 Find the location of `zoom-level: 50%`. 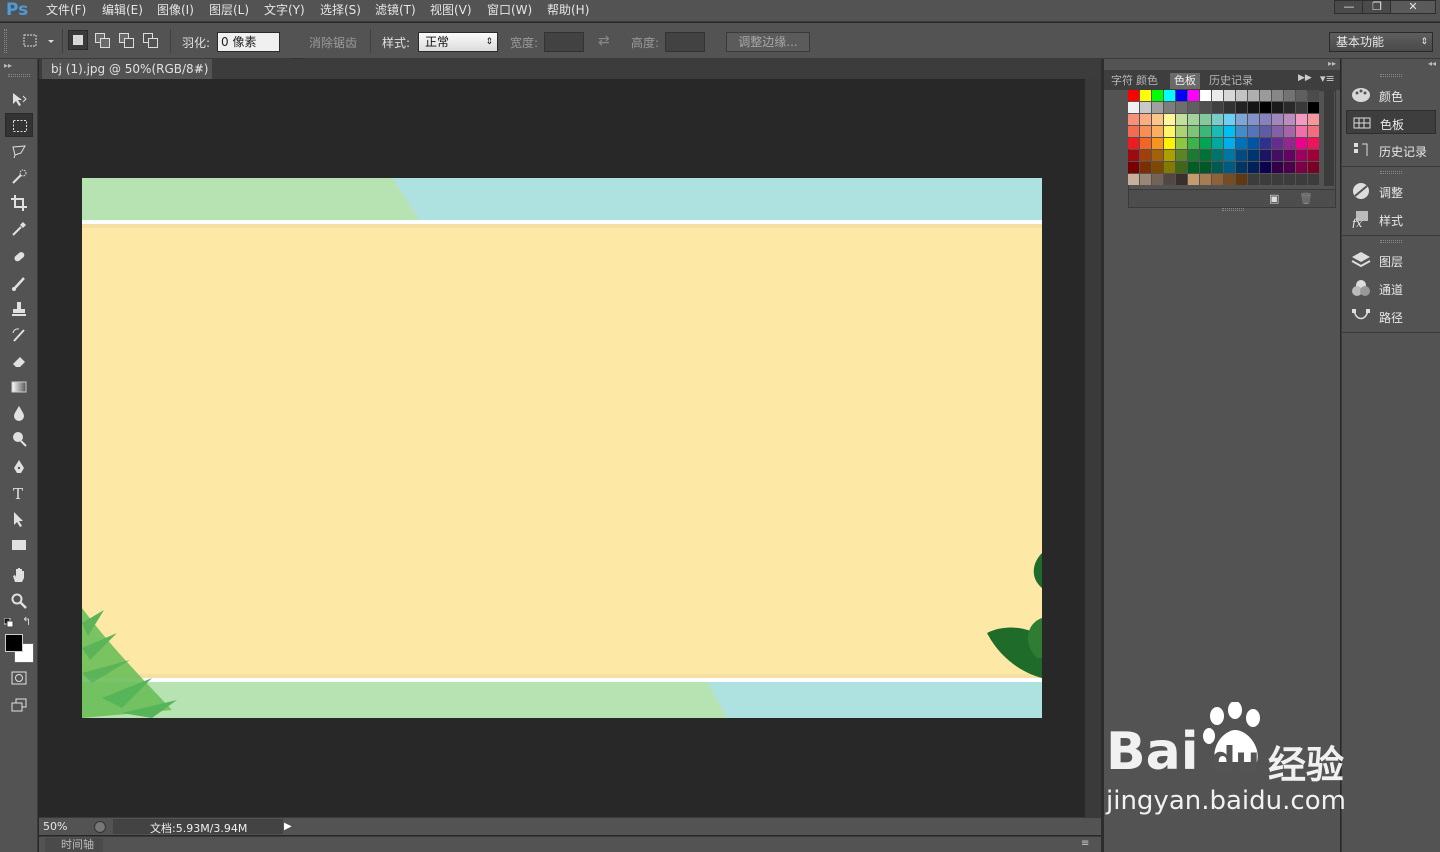

zoom-level: 50% is located at coordinates (55, 826).